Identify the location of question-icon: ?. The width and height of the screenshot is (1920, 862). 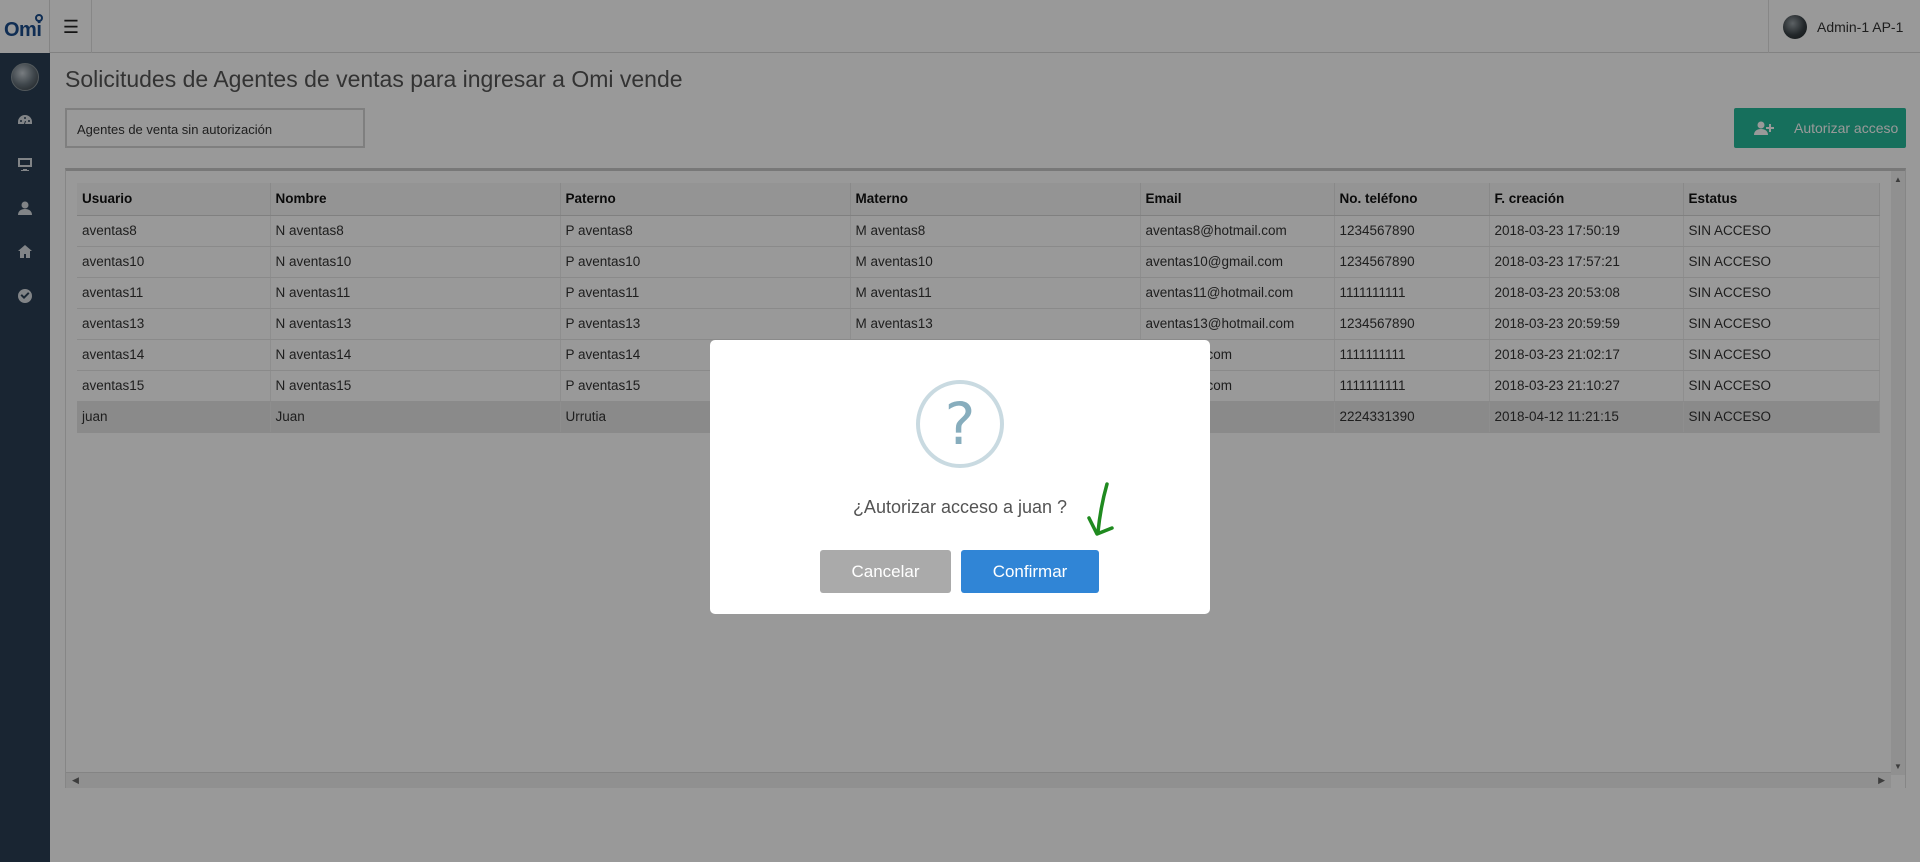
(960, 424).